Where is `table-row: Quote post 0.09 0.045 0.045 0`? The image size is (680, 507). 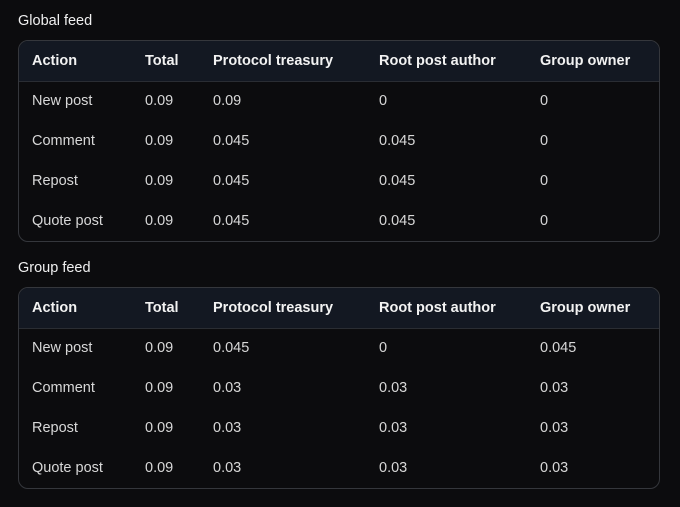
table-row: Quote post 0.09 0.045 0.045 0 is located at coordinates (339, 221).